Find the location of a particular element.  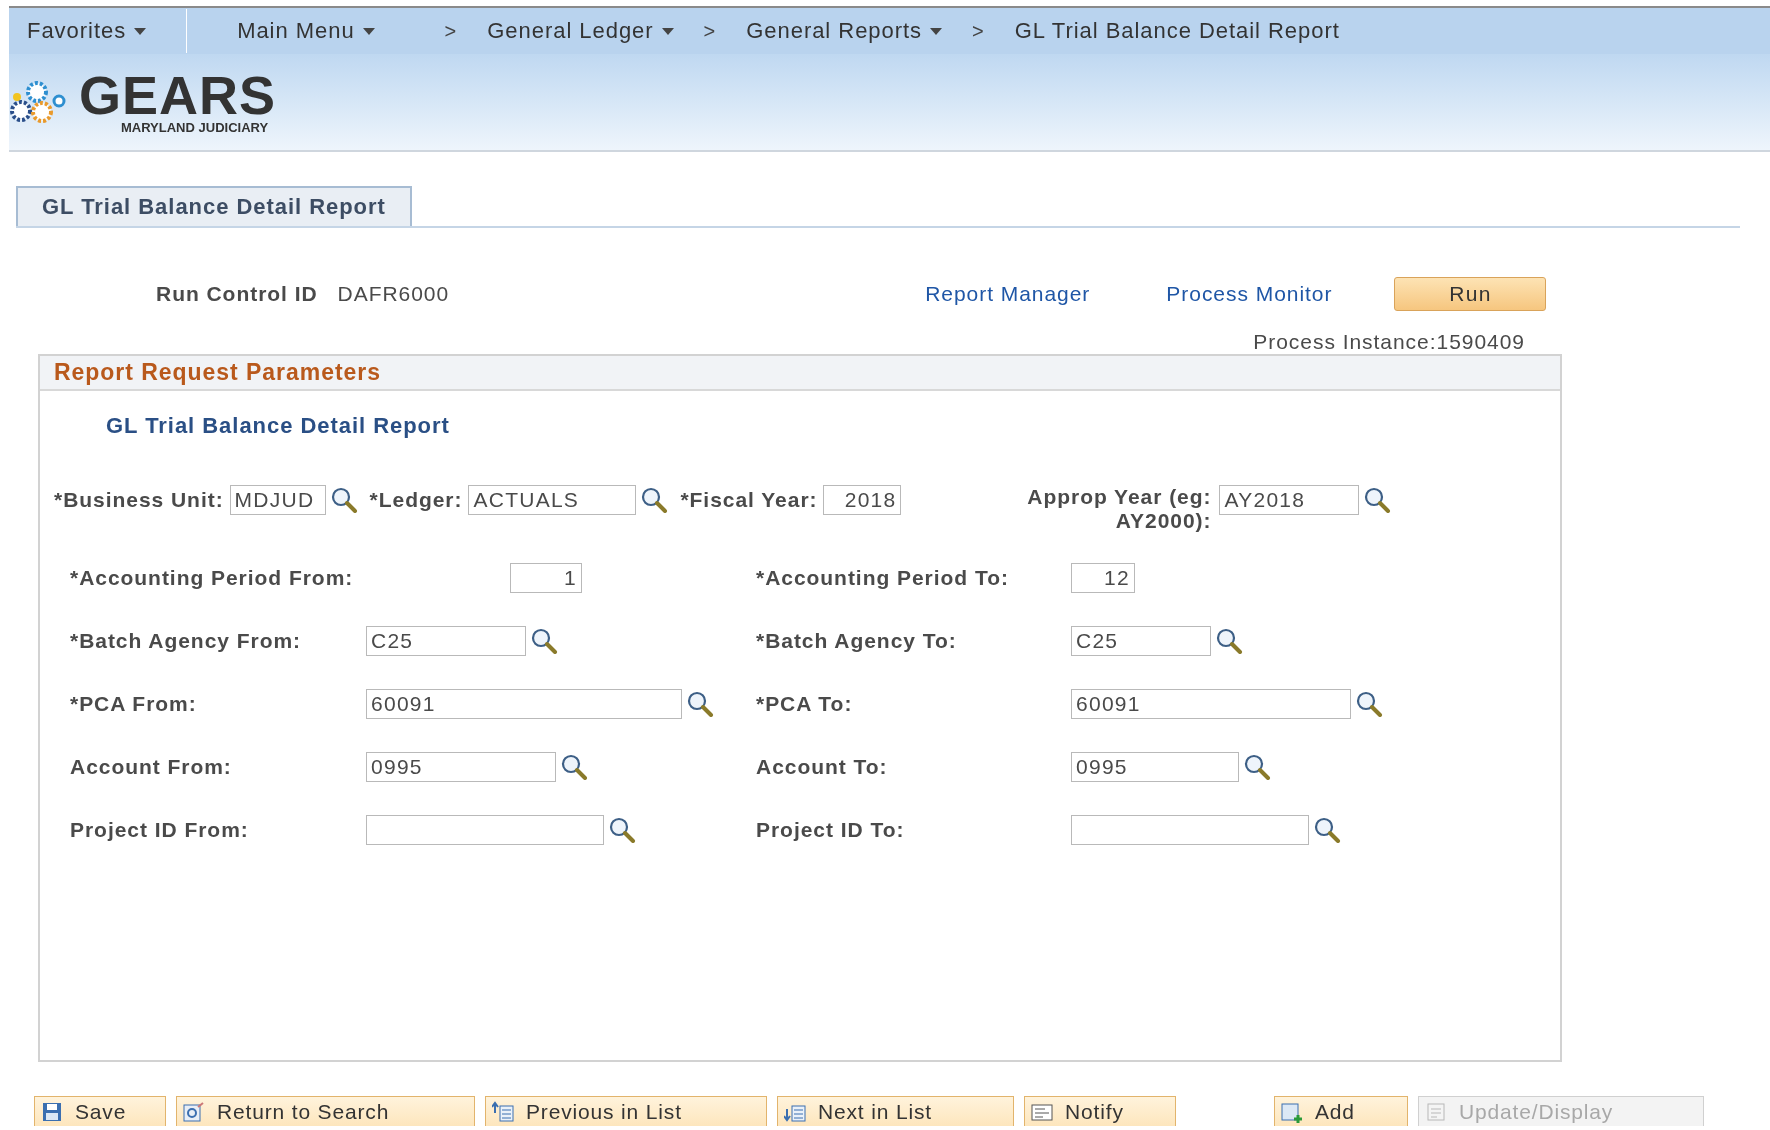

document-icon is located at coordinates (1436, 1111).